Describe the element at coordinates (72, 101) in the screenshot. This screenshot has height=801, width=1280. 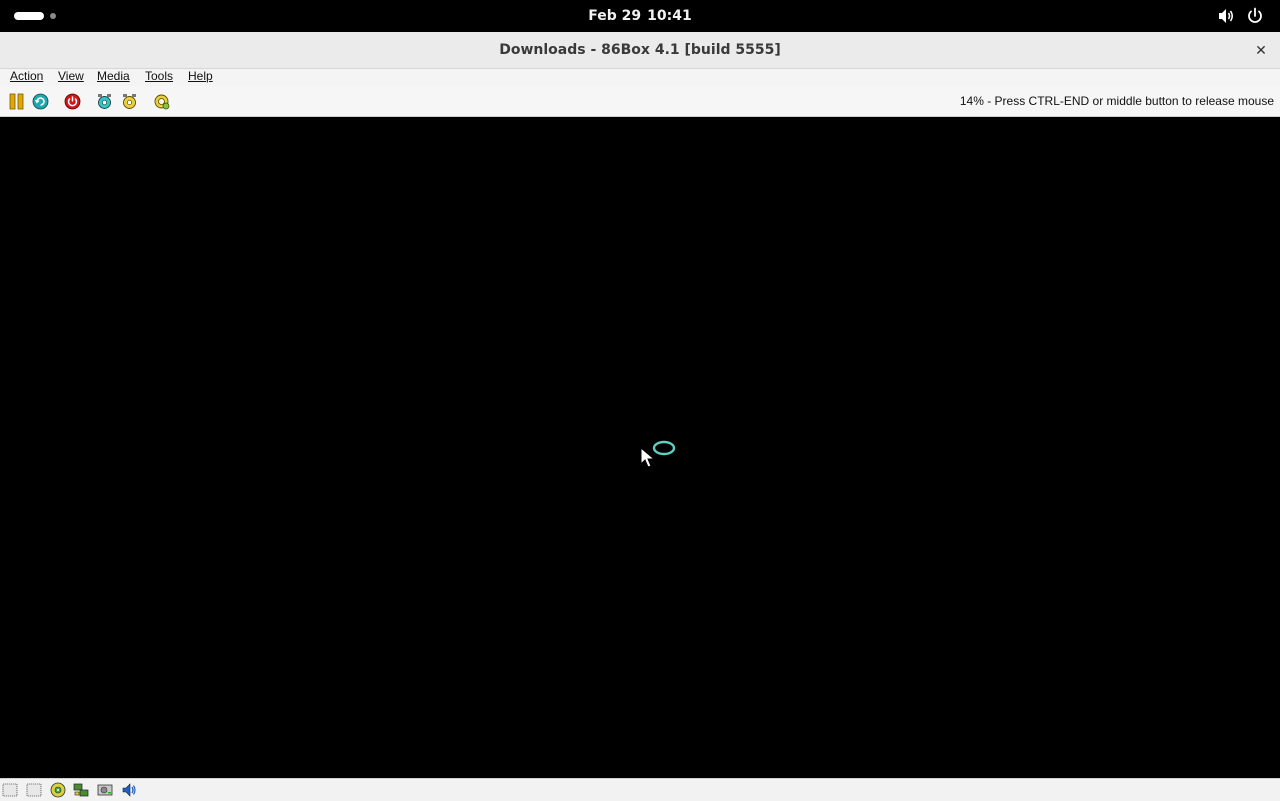
I see `power-off-icon` at that location.